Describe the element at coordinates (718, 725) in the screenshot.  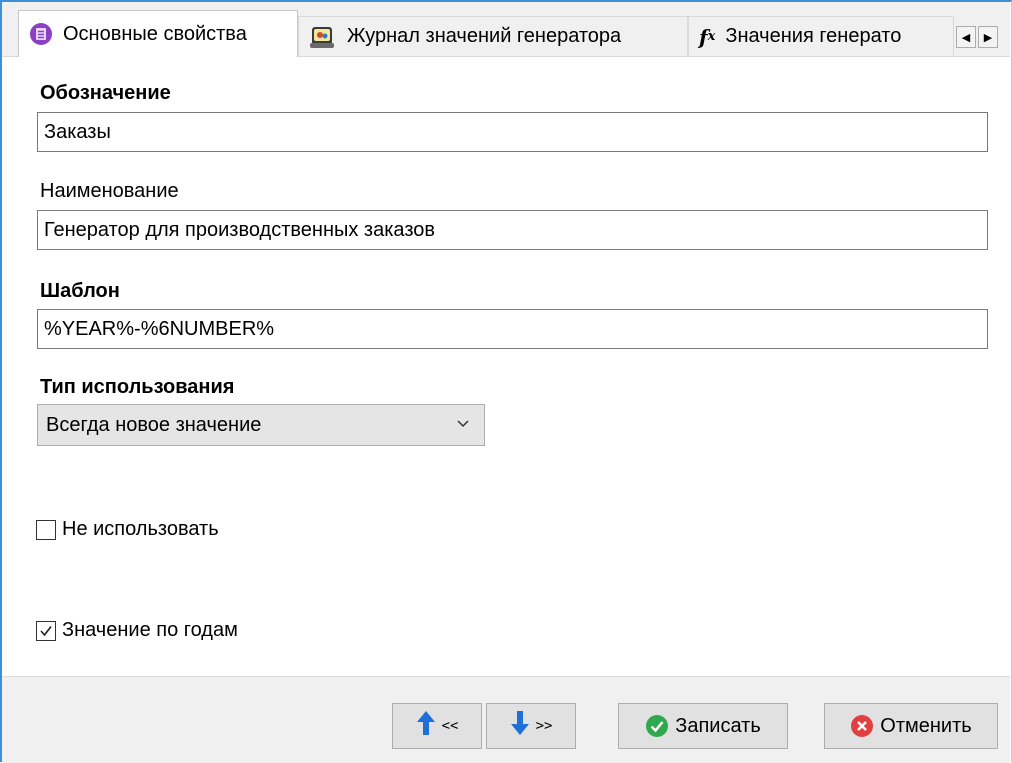
I see `save-label: Записать` at that location.